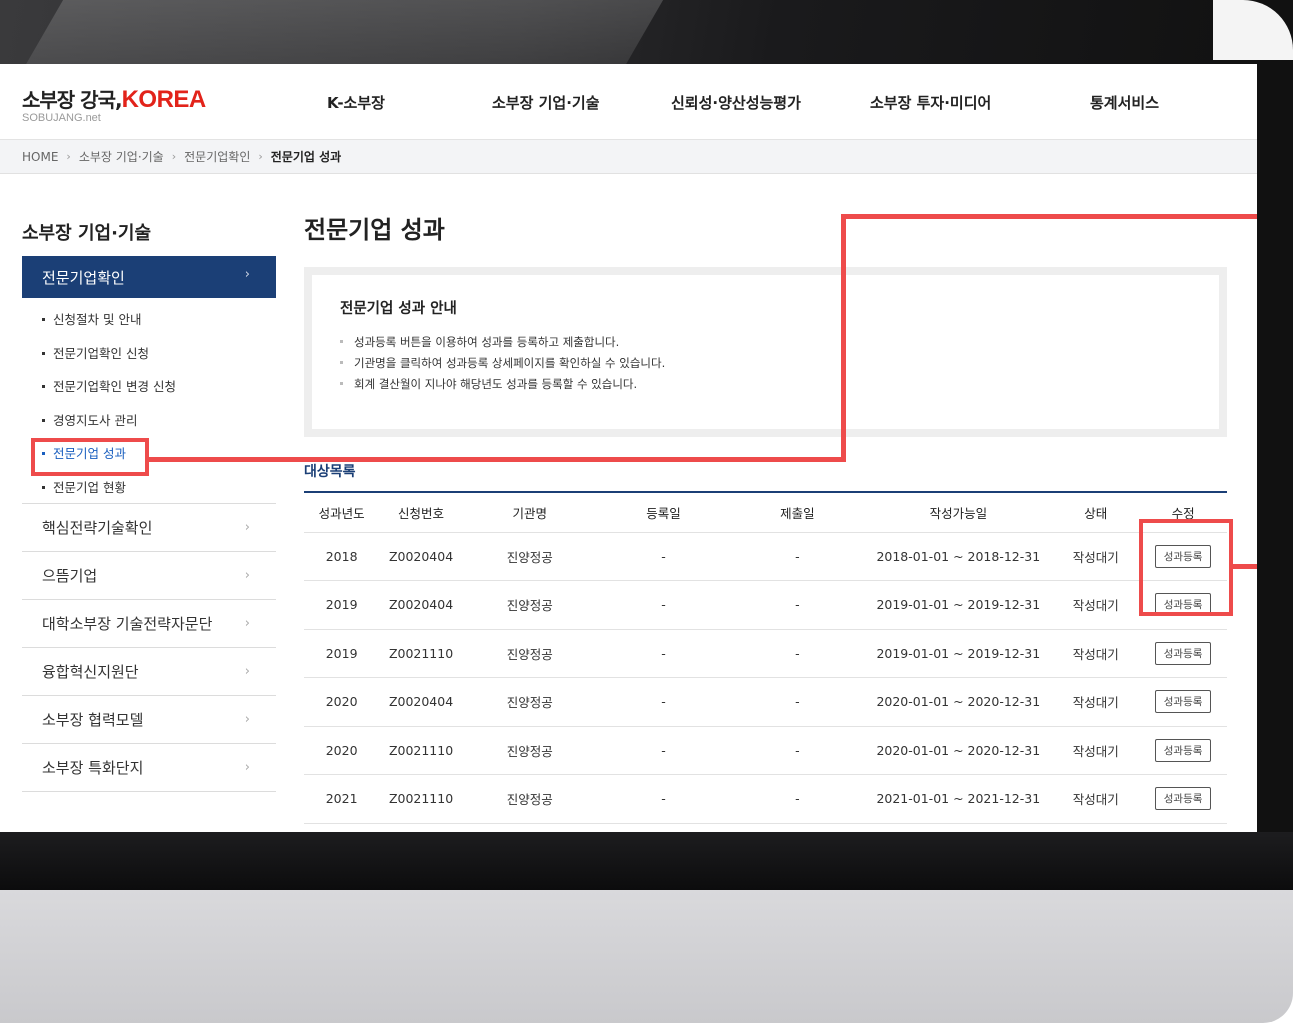 Image resolution: width=1293 pixels, height=1023 pixels. Describe the element at coordinates (958, 750) in the screenshot. I see `cell-period: 2020-01-01 ~ 2020-12-31` at that location.